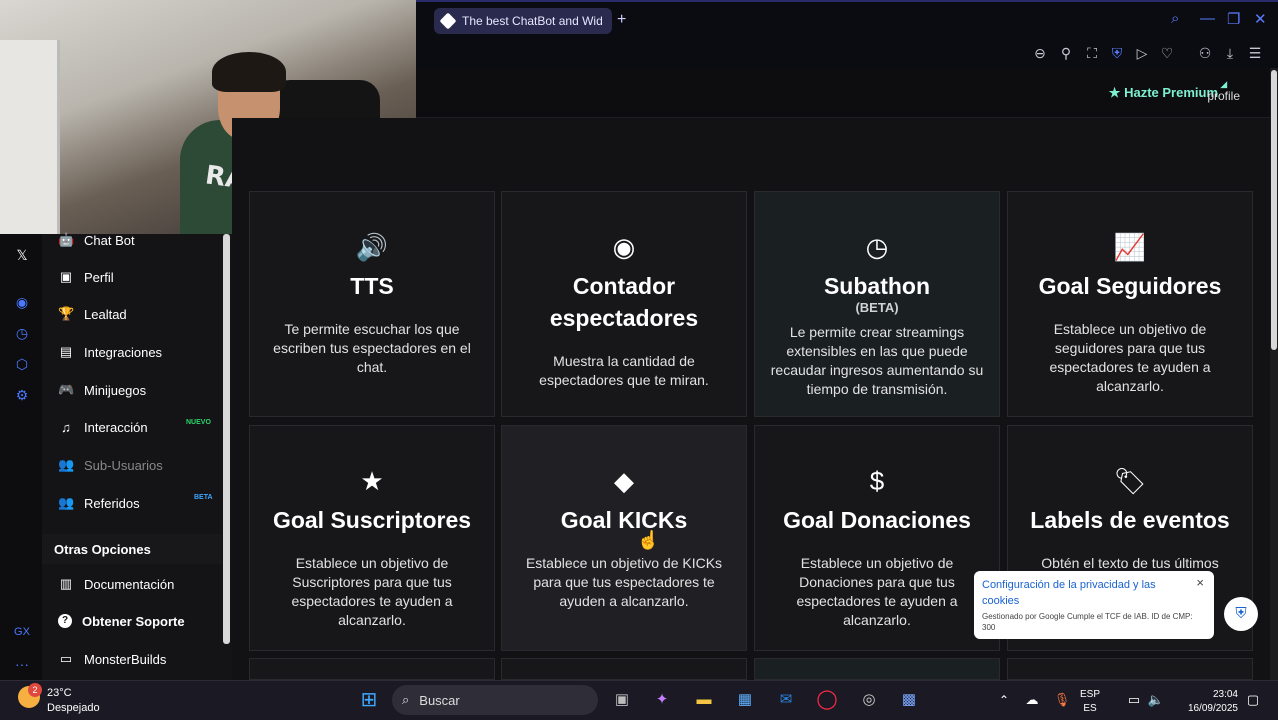 The height and width of the screenshot is (720, 1278). What do you see at coordinates (1260, 19) in the screenshot?
I see `close-window-icon: ✕` at bounding box center [1260, 19].